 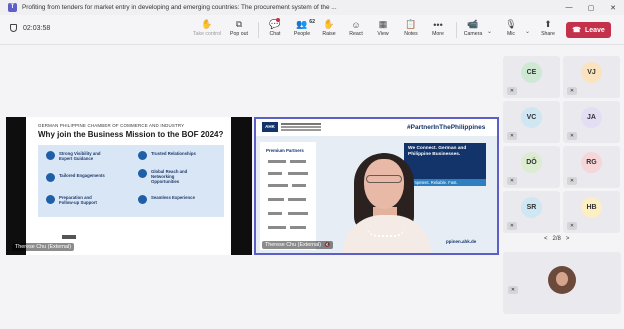 I want to click on hand-icon: ✋, so click(x=329, y=24).